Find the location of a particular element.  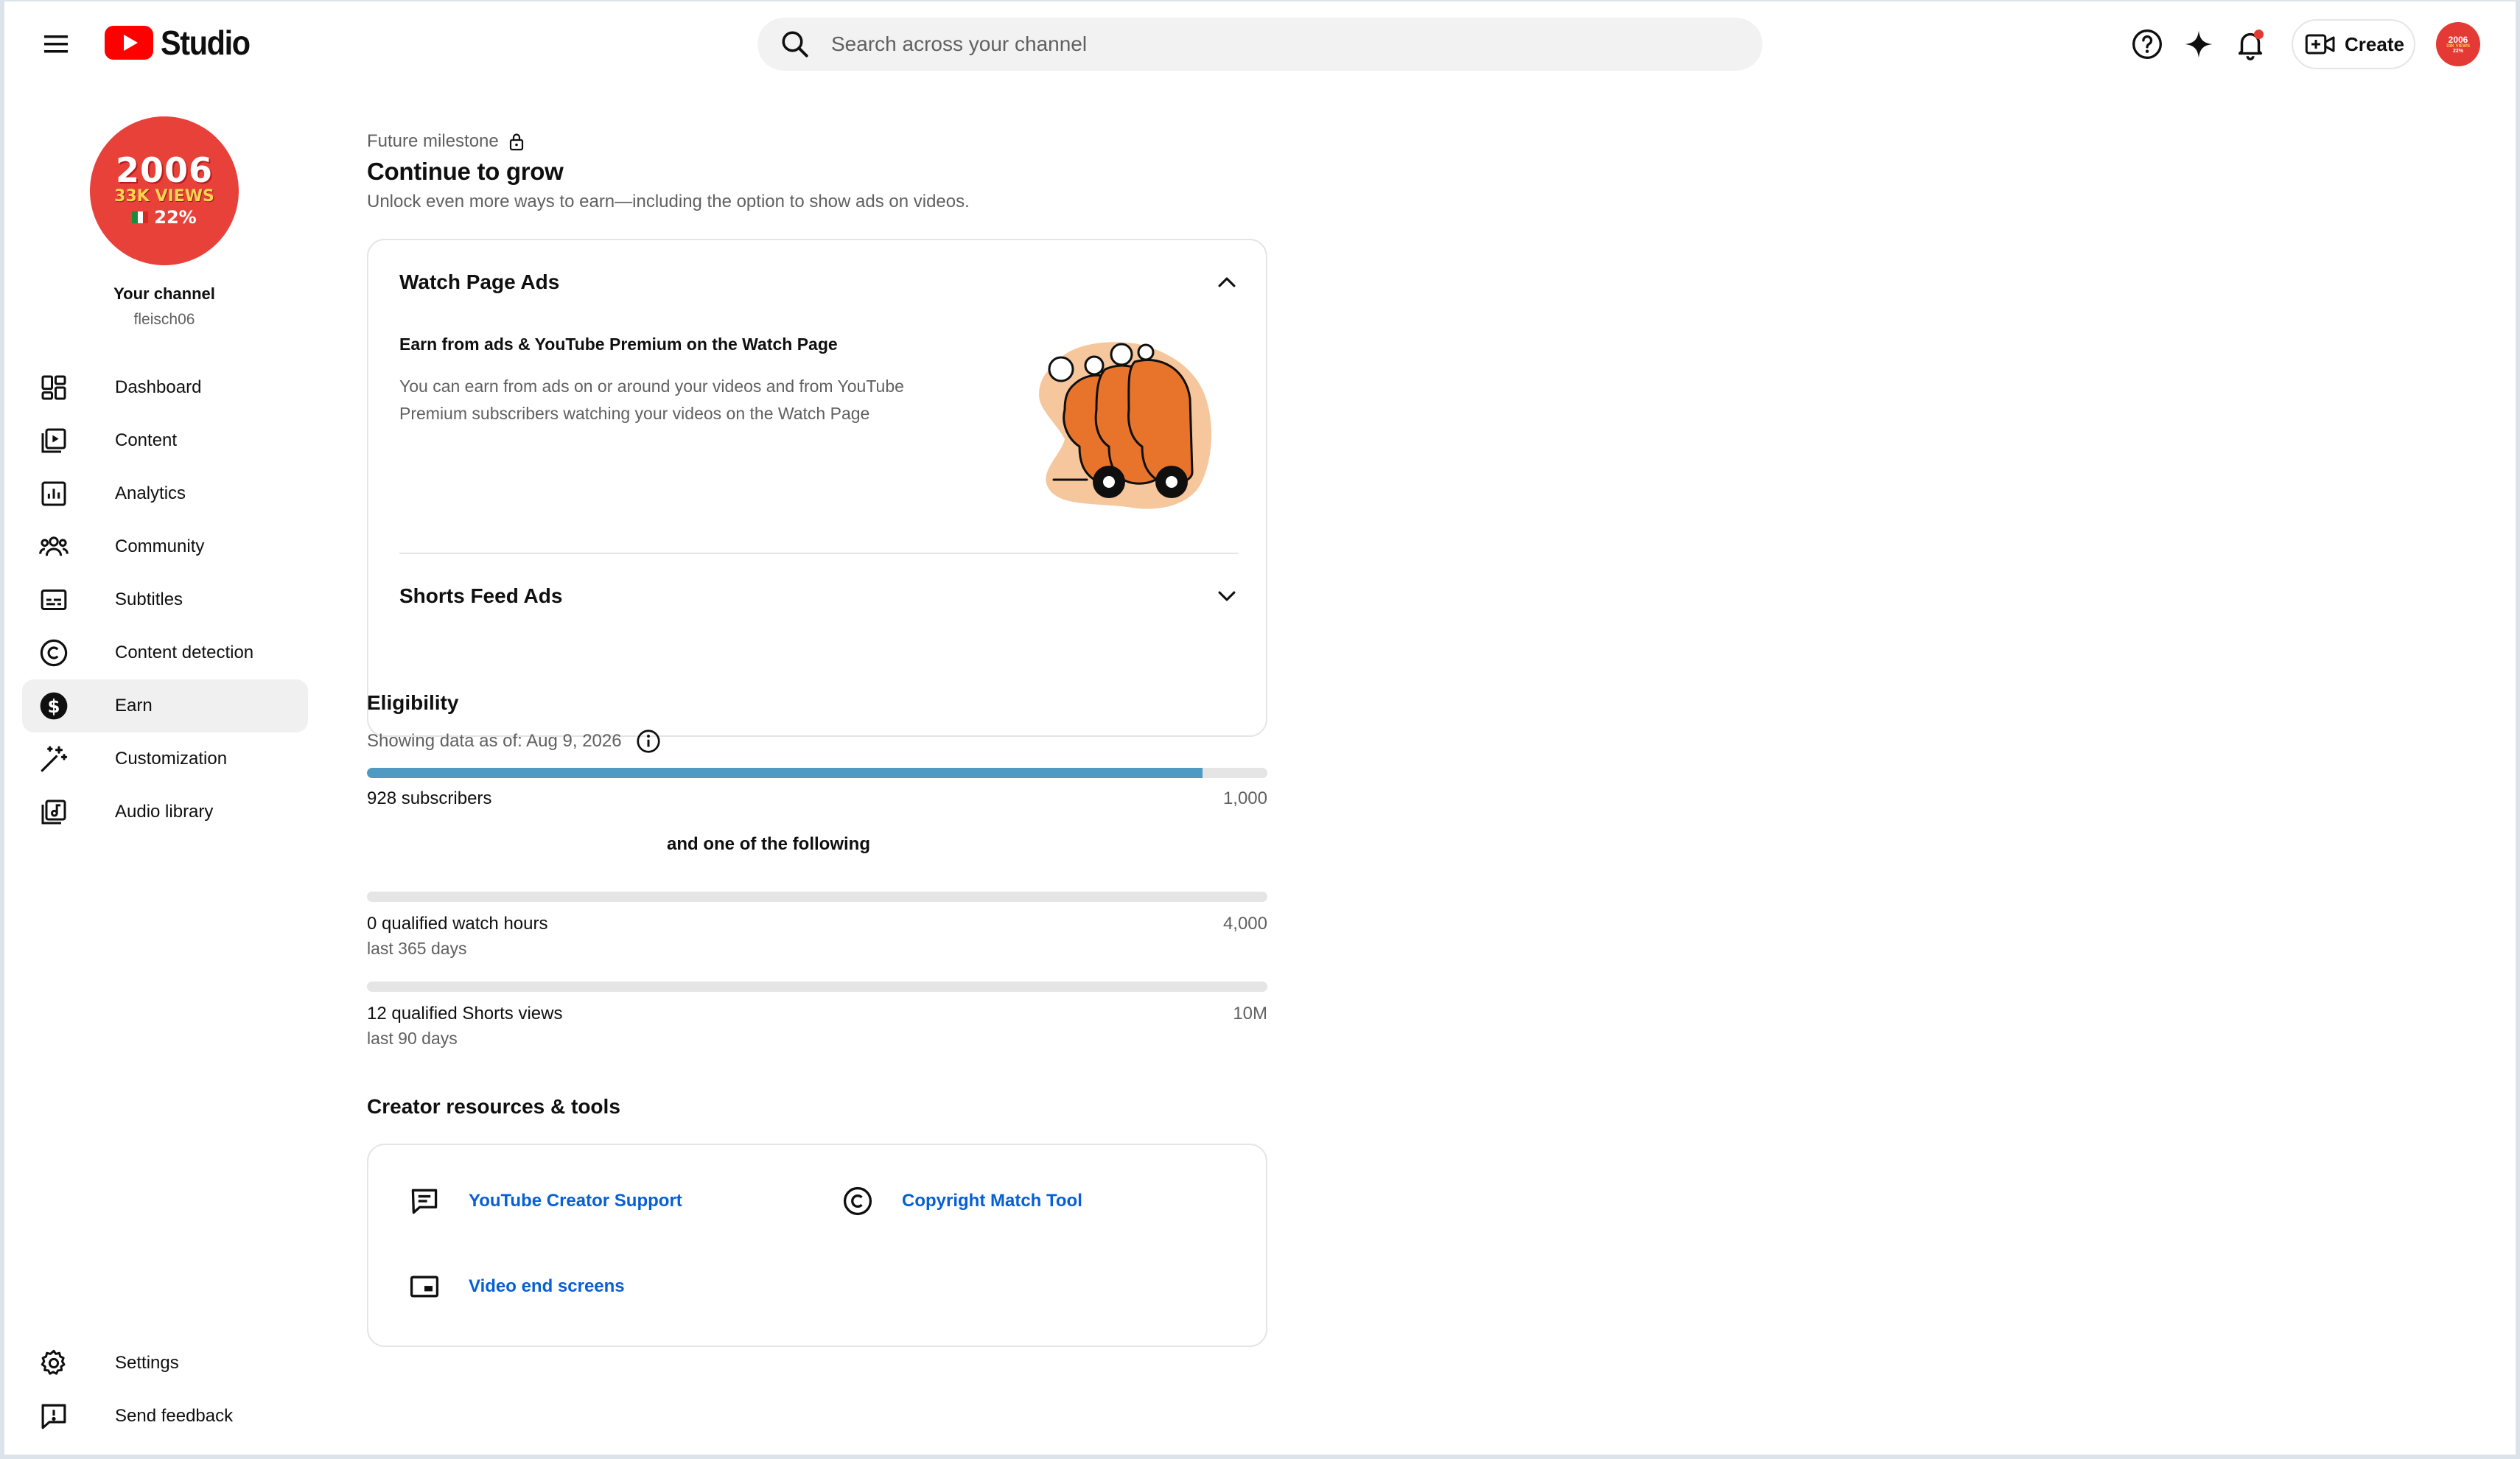

chevron-up-icon is located at coordinates (1226, 282).